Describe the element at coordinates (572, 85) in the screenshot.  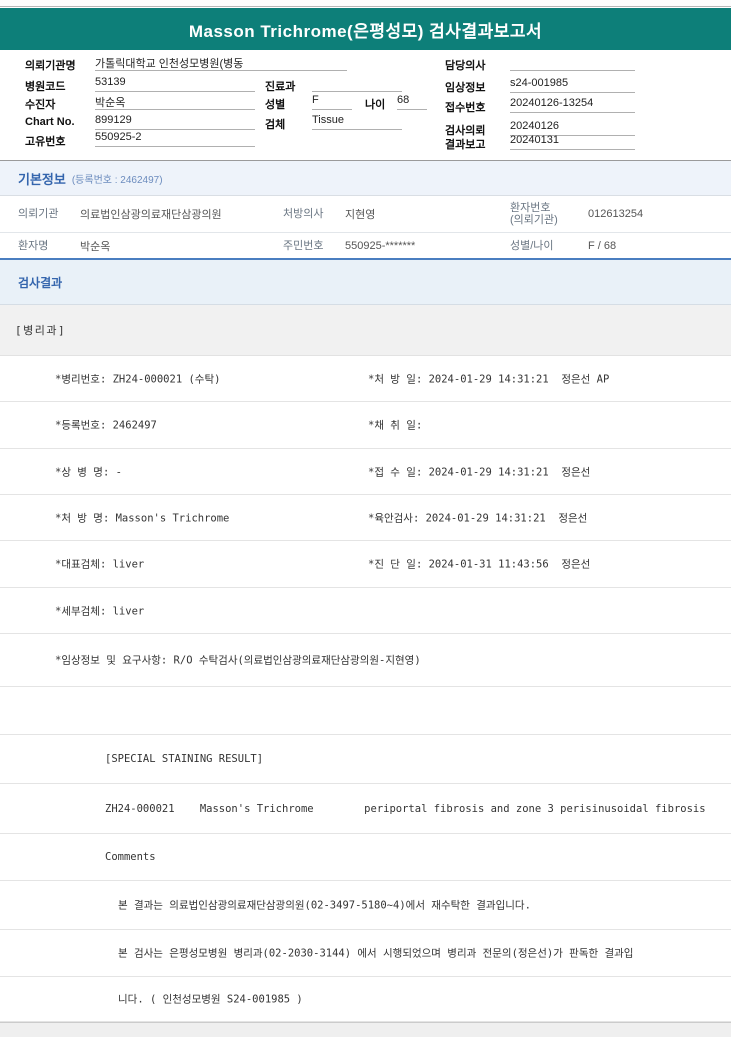
I see `field-value-clinical-info: s24-001985` at that location.